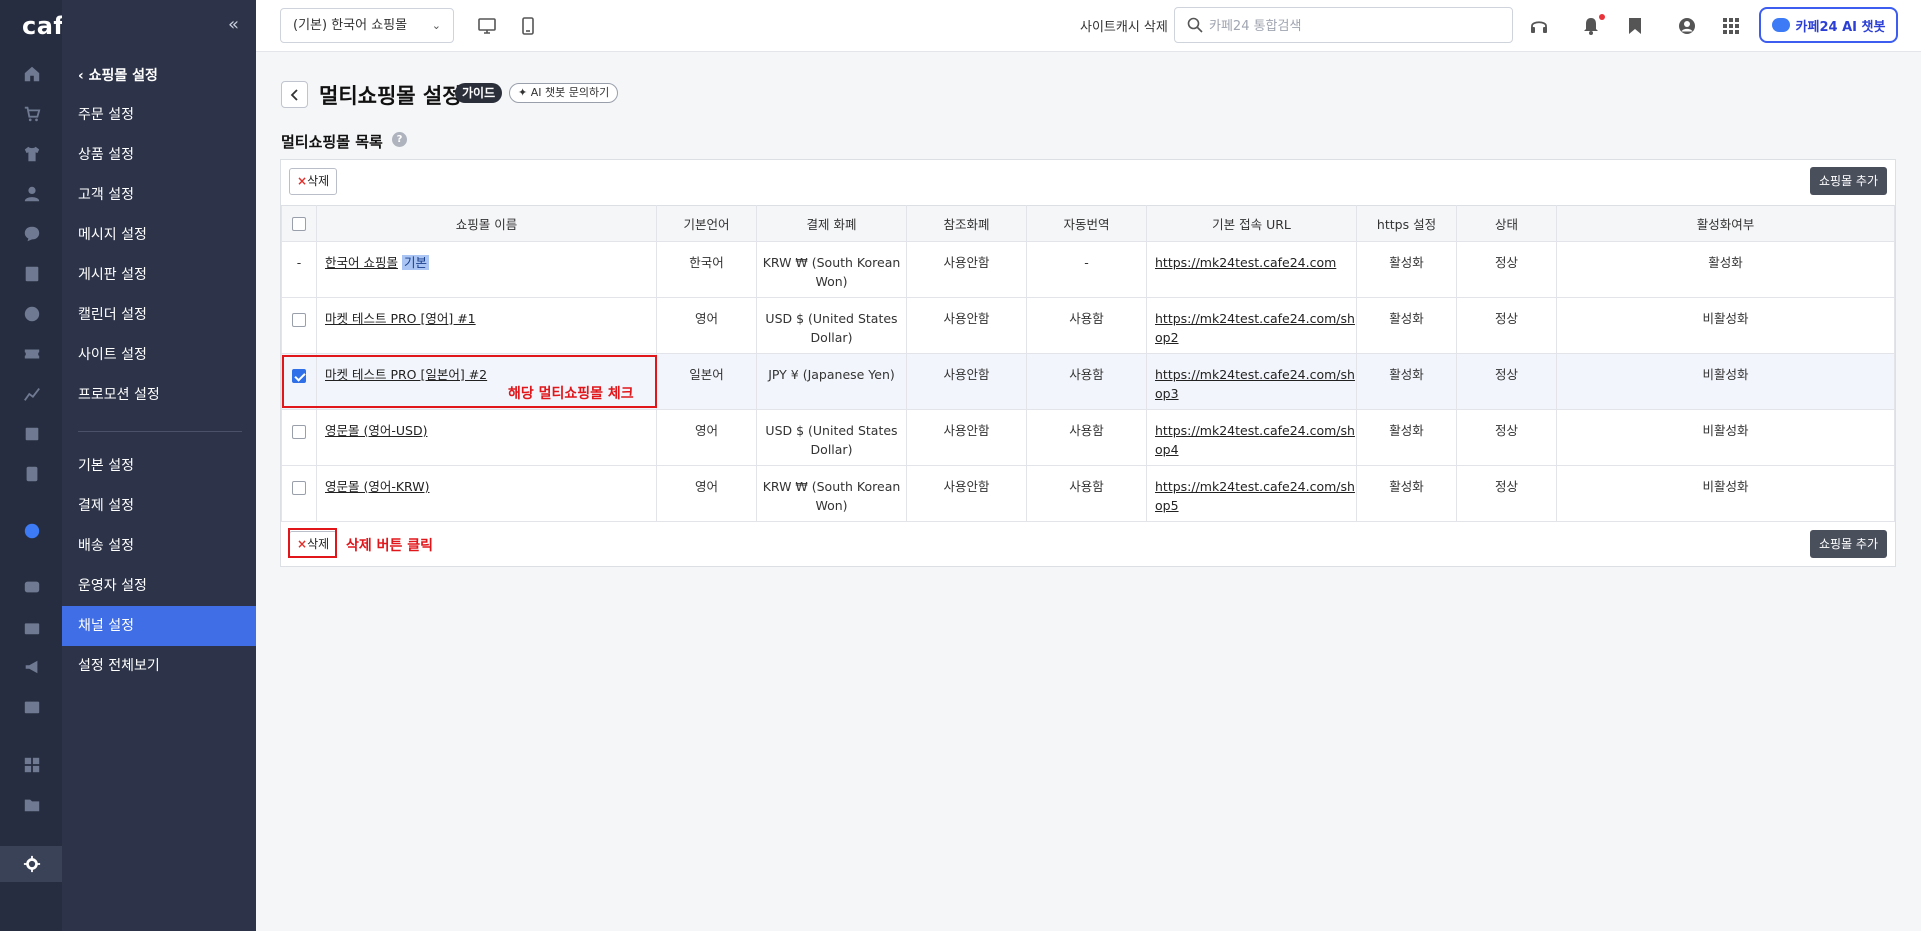 This screenshot has width=1921, height=931. Describe the element at coordinates (159, 395) in the screenshot. I see `menu-item-promotion: 프로모션 설정` at that location.